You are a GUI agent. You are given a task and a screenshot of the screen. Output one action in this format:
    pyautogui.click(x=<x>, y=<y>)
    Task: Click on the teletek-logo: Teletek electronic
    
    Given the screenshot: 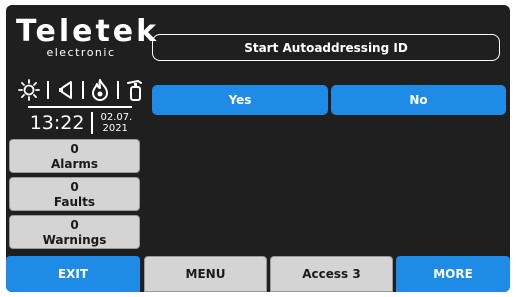 What is the action you would take?
    pyautogui.click(x=88, y=36)
    